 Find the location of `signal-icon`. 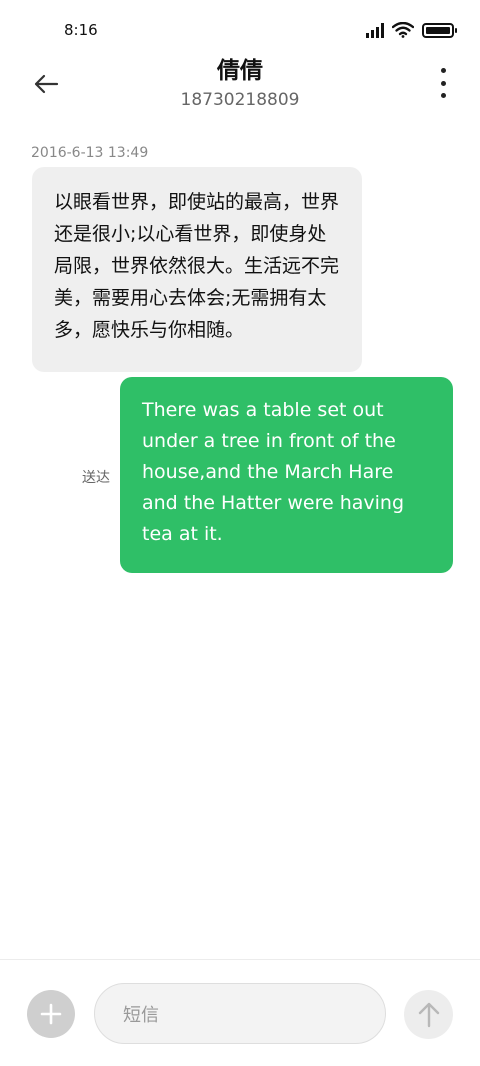

signal-icon is located at coordinates (375, 30).